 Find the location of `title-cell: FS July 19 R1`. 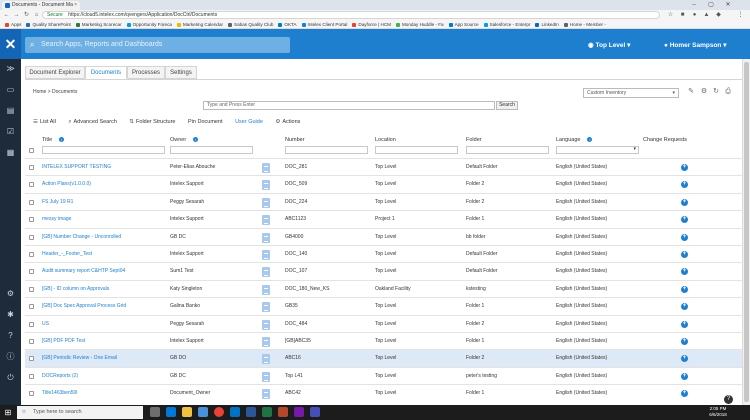

title-cell: FS July 19 R1 is located at coordinates (103, 202).